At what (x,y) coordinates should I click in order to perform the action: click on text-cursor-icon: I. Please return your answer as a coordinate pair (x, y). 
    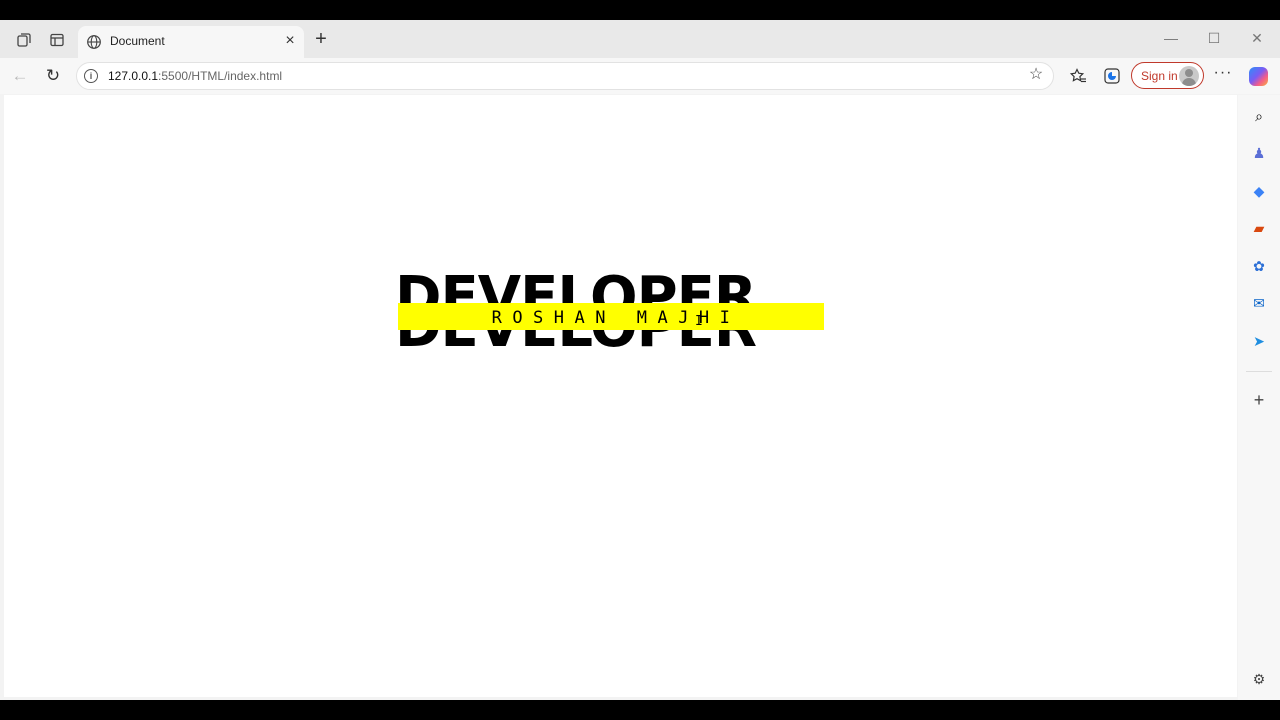
    Looking at the image, I should click on (699, 321).